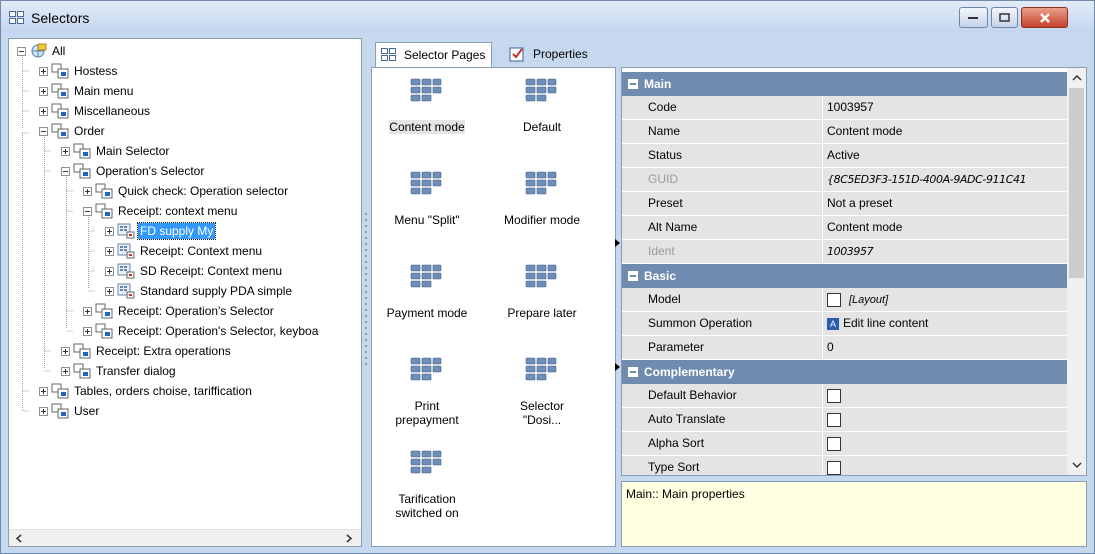 This screenshot has width=1095, height=554. I want to click on page-item-default: Default, so click(542, 108).